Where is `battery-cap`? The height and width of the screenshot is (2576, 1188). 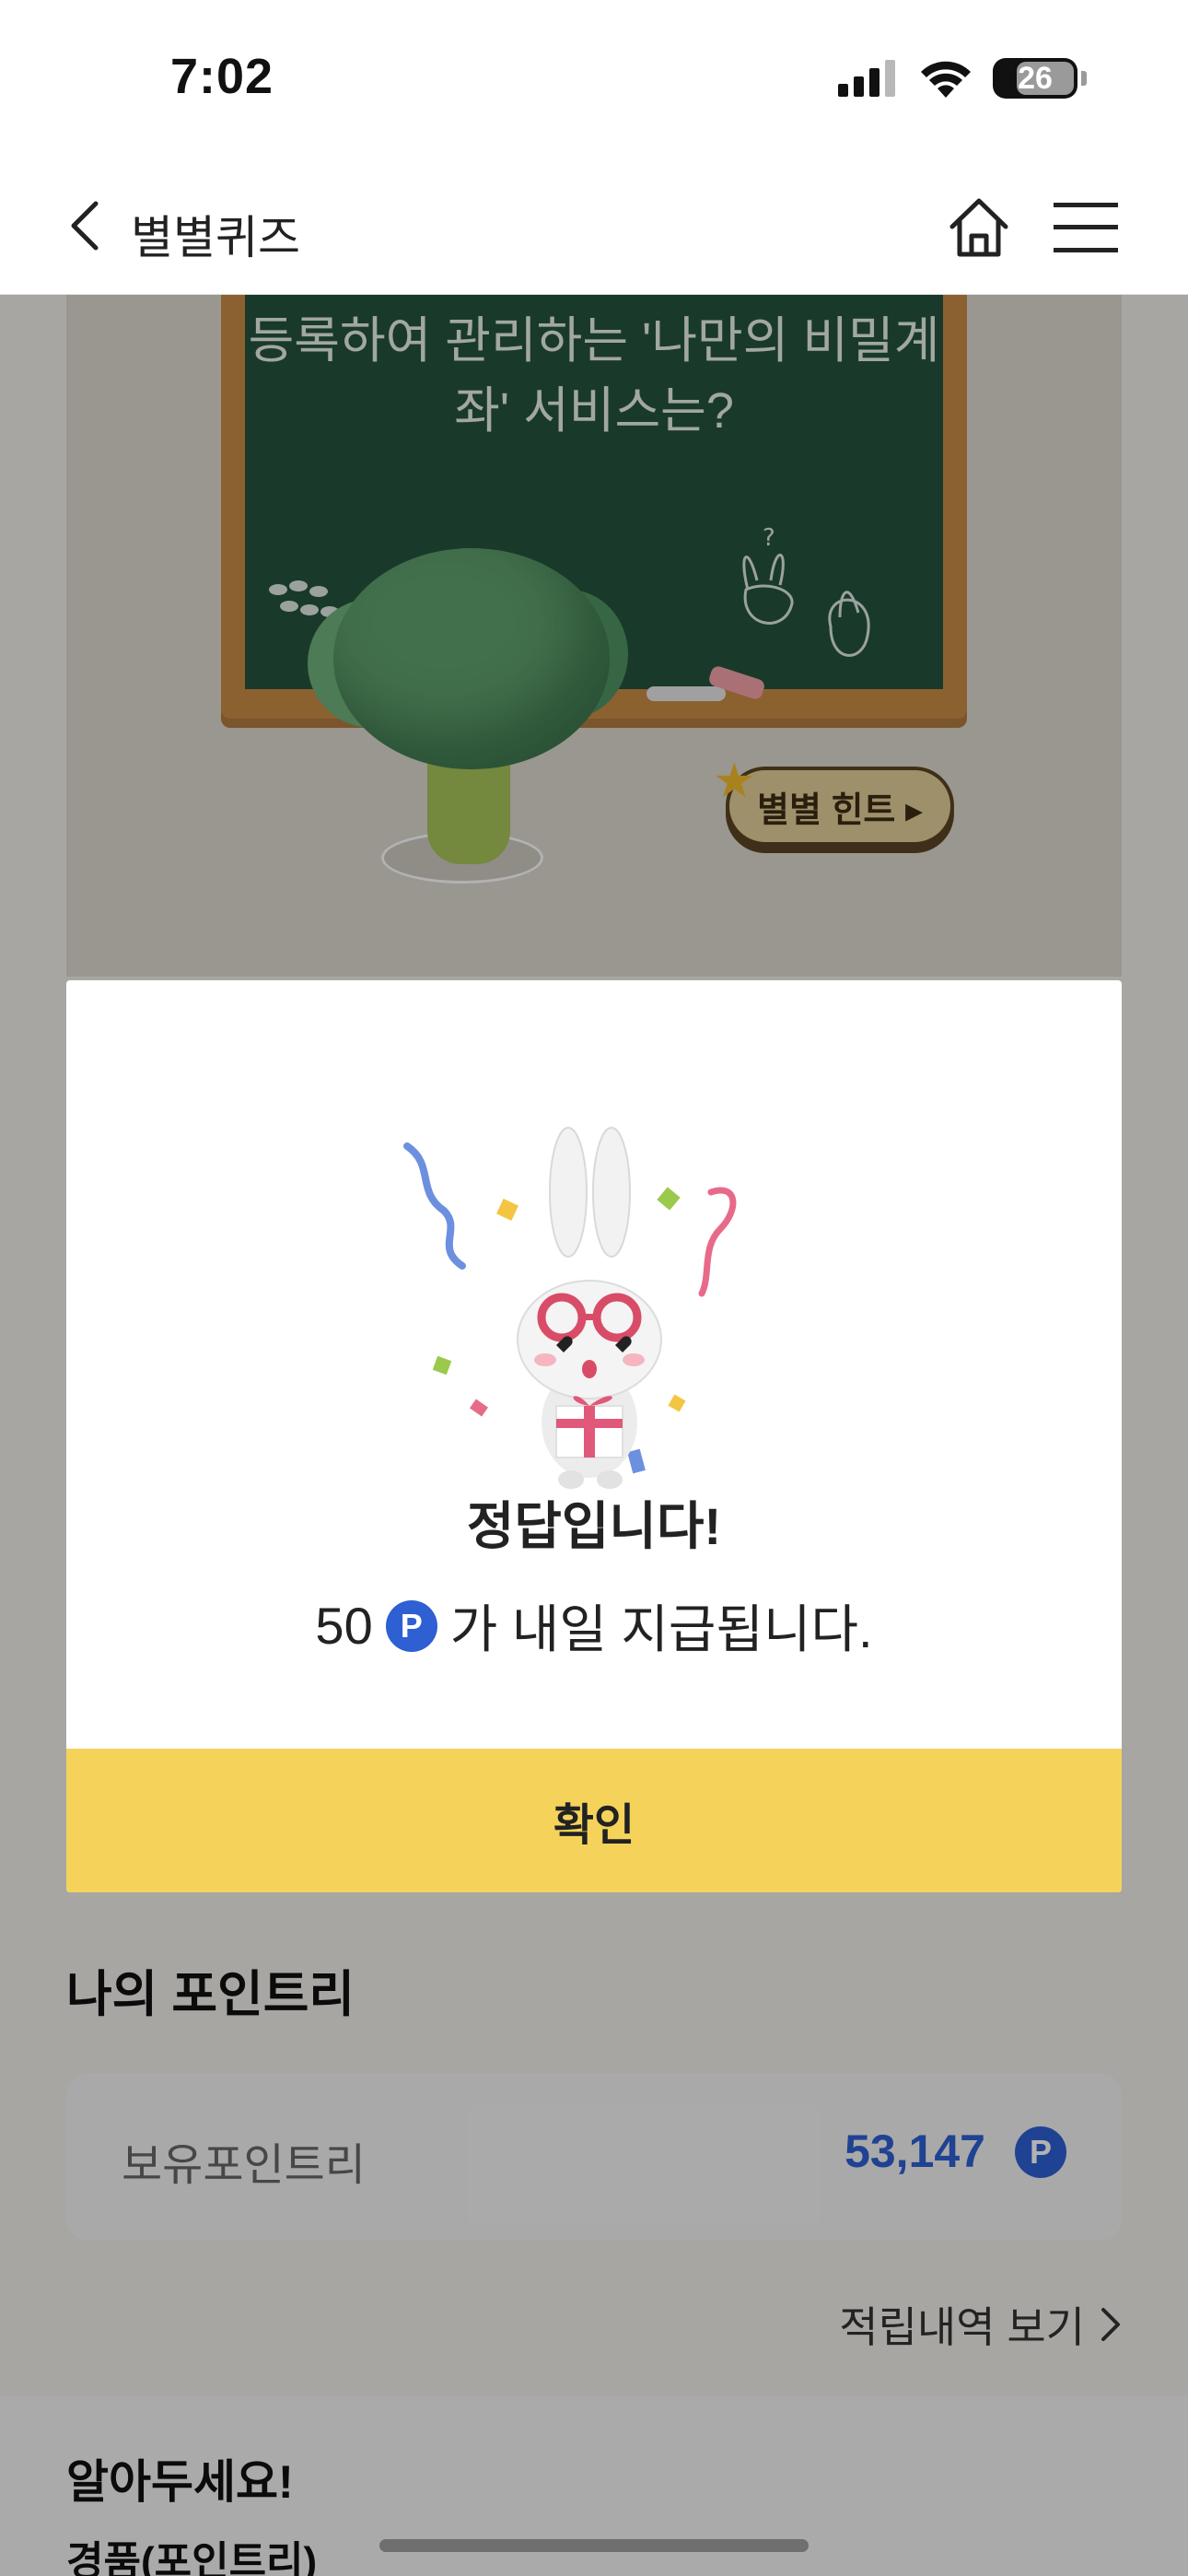 battery-cap is located at coordinates (1084, 78).